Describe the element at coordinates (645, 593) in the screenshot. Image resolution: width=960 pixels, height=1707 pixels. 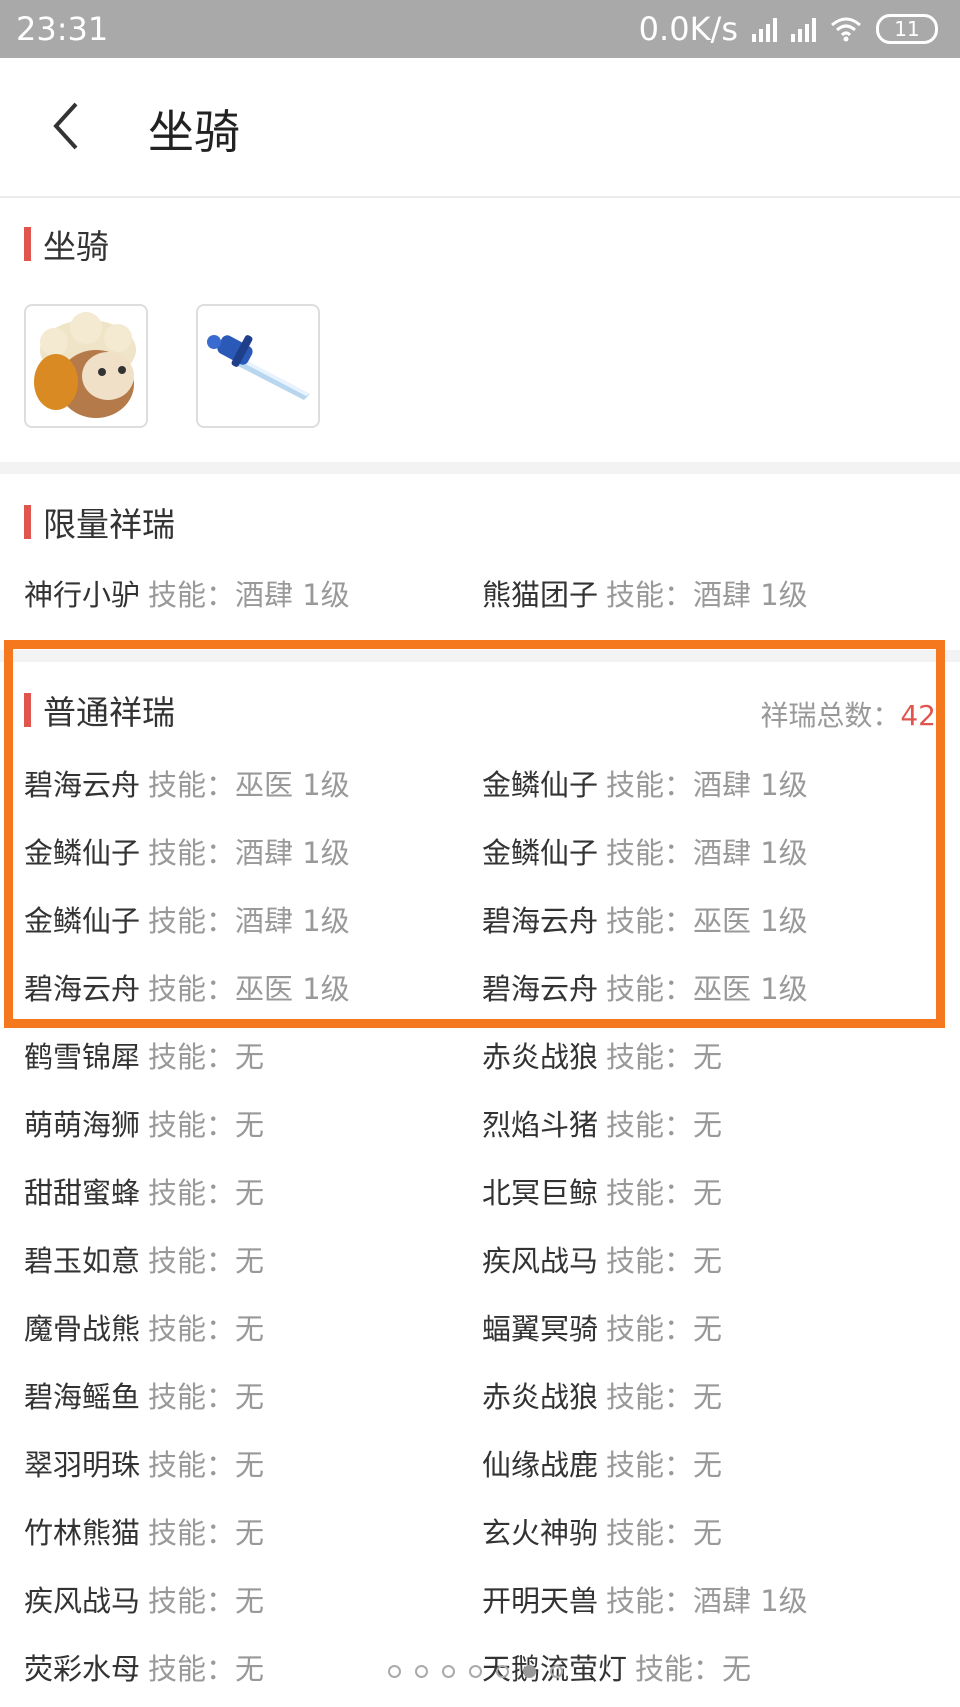
I see `list-item: 熊猫团子 技能：酒肆 1级` at that location.